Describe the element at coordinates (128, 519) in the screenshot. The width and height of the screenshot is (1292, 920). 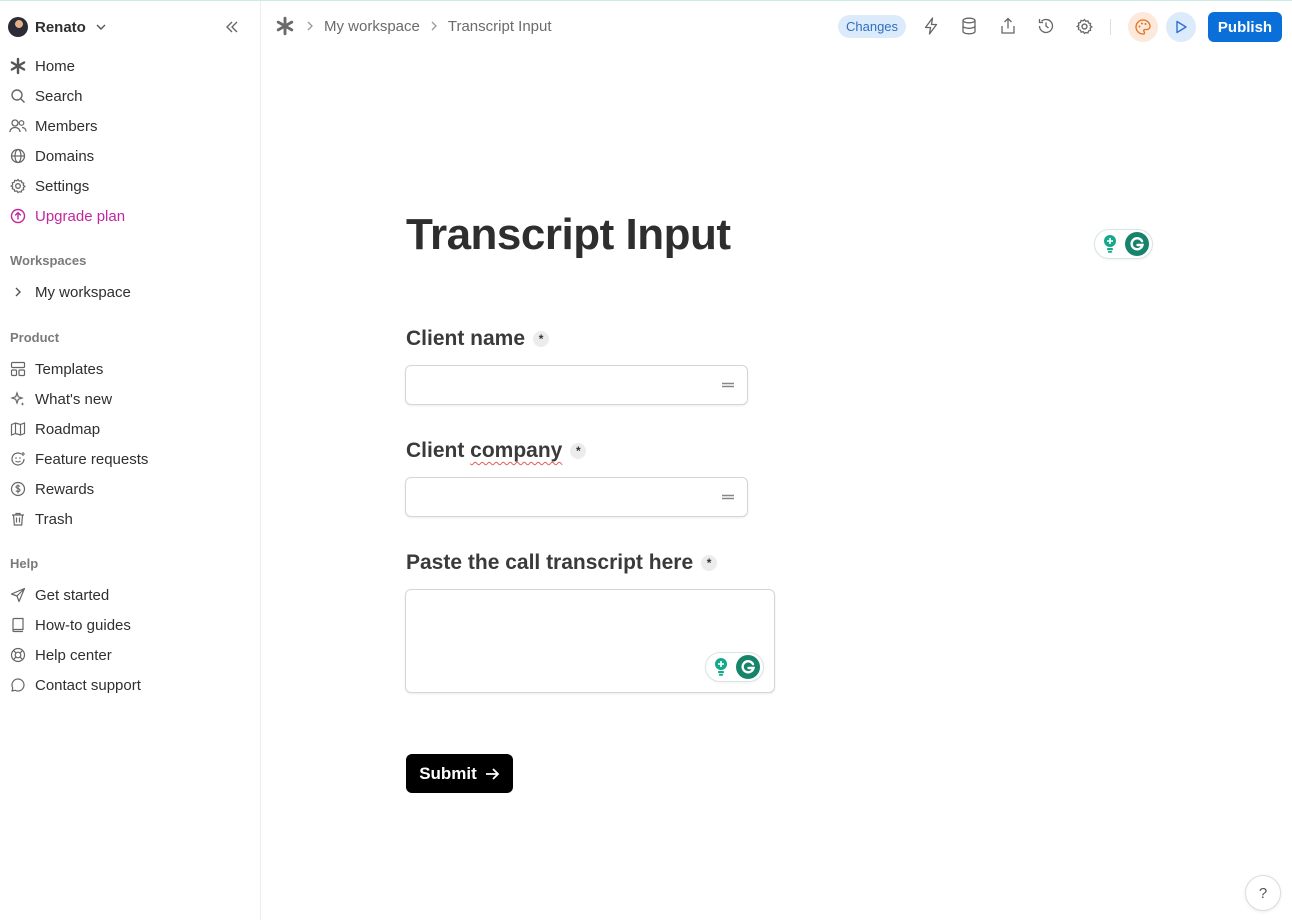
I see `sidebar-item-trash: Trash` at that location.